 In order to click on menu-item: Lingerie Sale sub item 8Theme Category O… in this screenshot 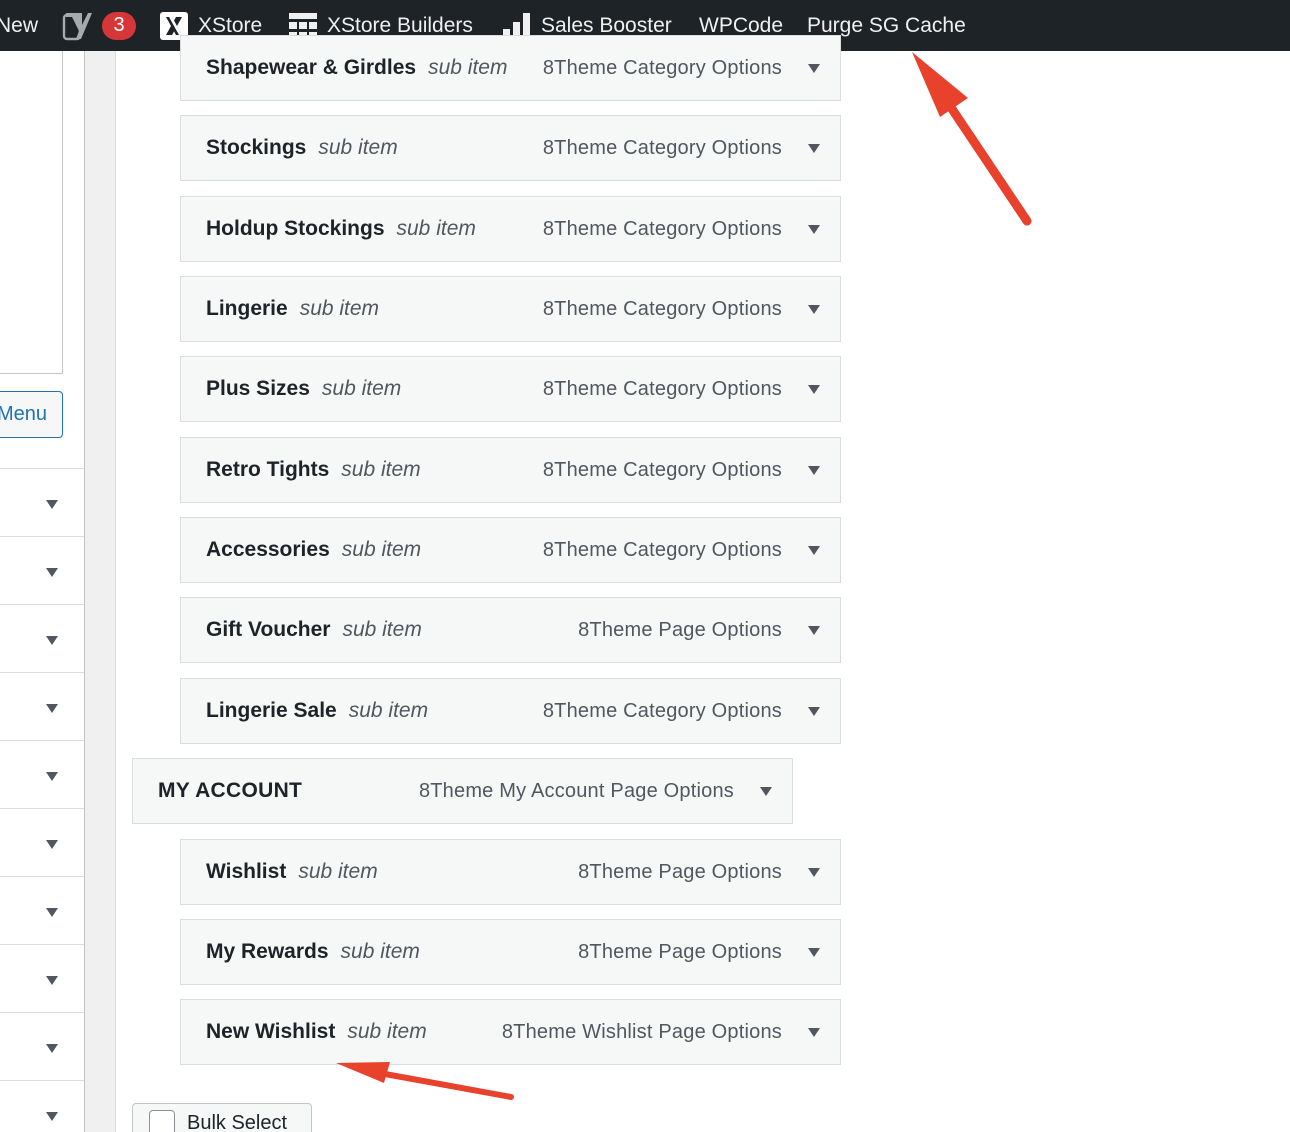, I will do `click(510, 711)`.